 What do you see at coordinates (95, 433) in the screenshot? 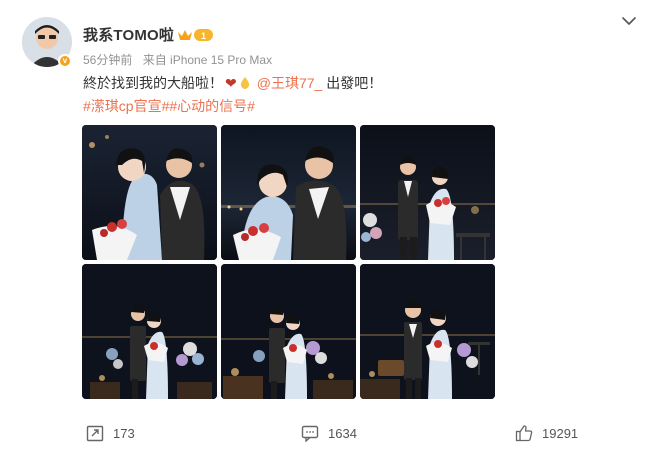
I see `repost-icon` at bounding box center [95, 433].